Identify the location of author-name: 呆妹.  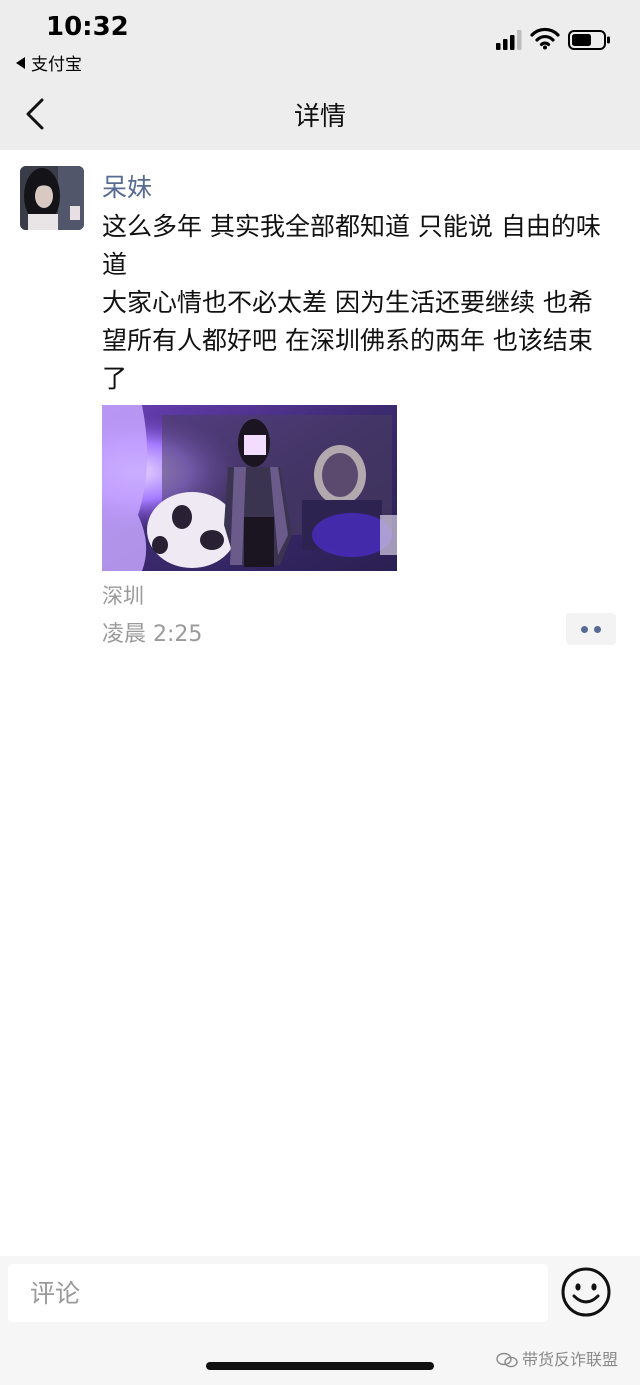
(127, 186).